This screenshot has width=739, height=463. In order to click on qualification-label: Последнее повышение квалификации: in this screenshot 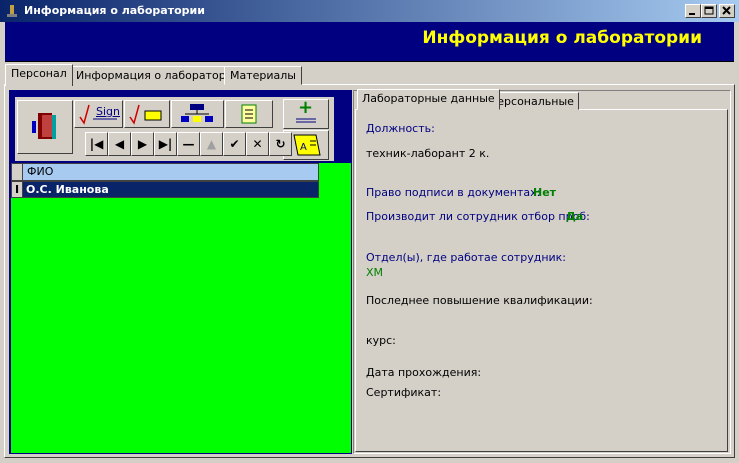, I will do `click(479, 300)`.